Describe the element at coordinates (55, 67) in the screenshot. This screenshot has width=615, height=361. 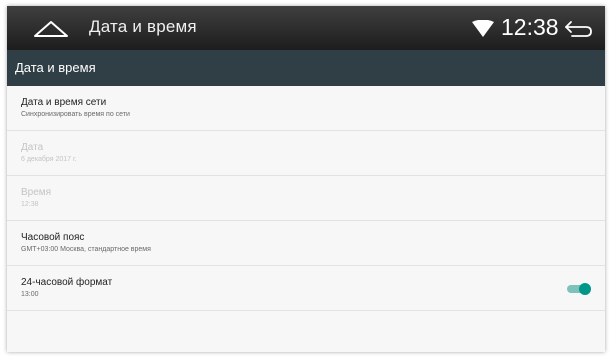
I see `page-title: Дата и время` at that location.